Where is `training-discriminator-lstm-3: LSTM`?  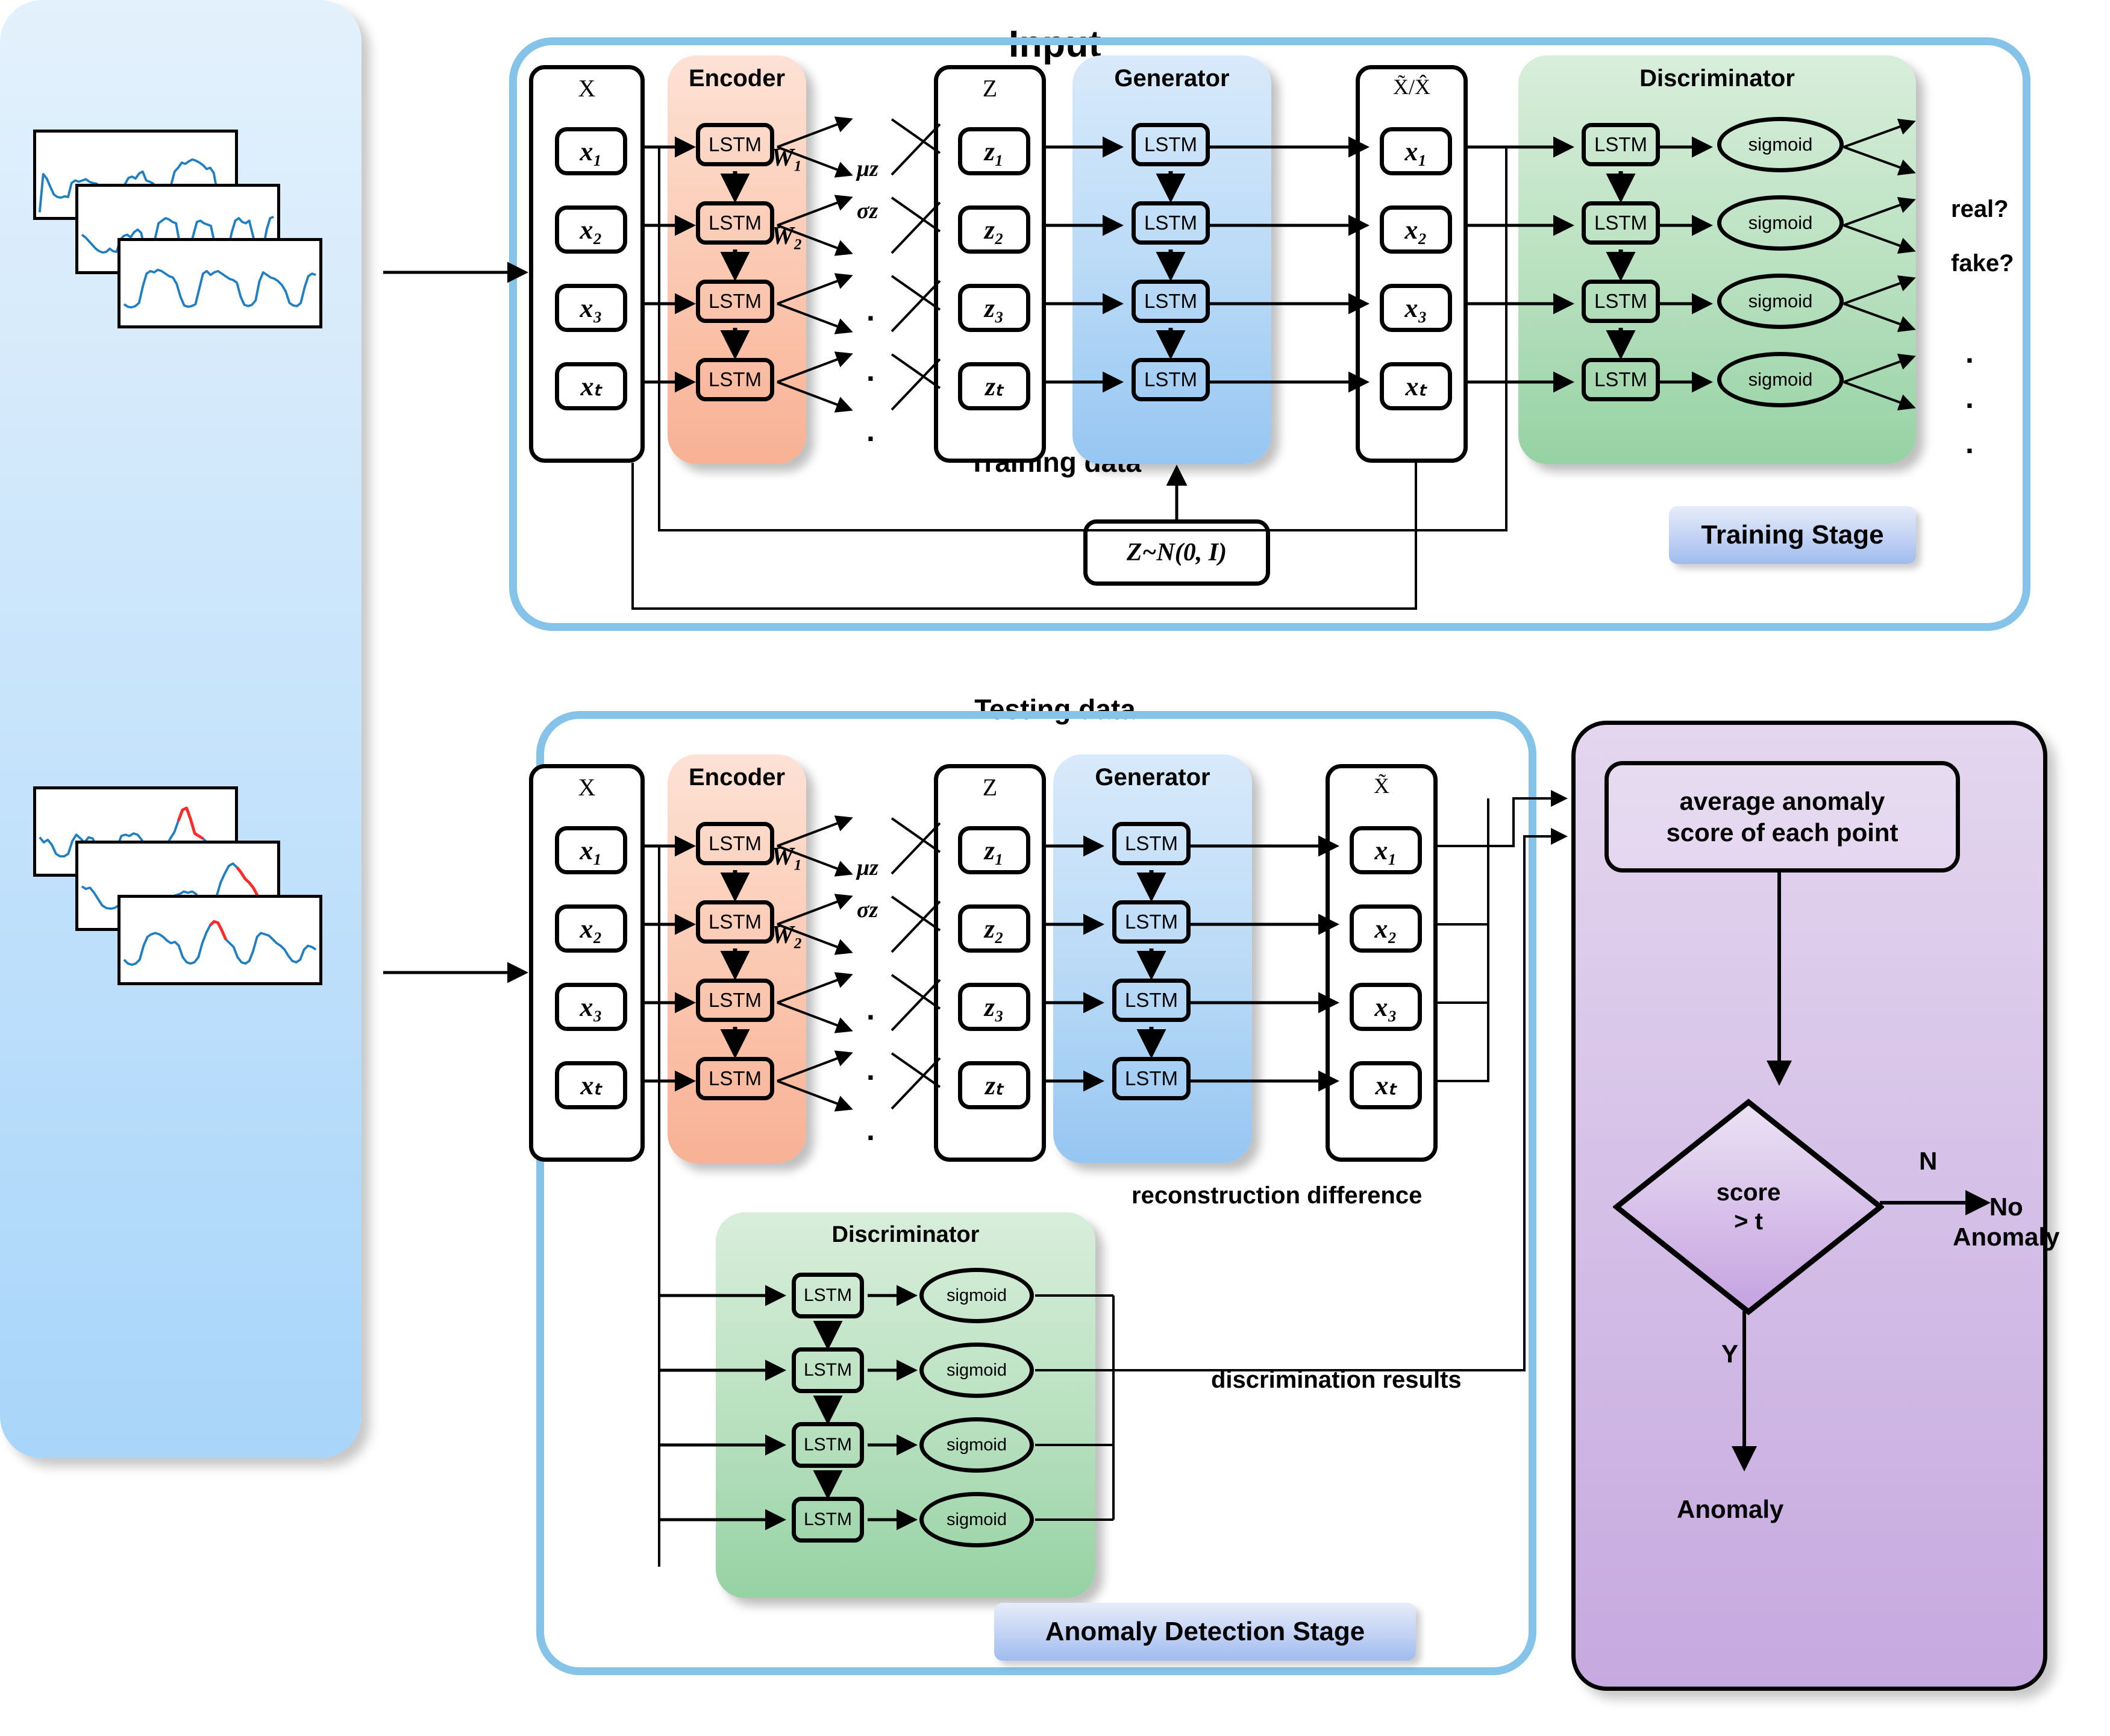 training-discriminator-lstm-3: LSTM is located at coordinates (1621, 301).